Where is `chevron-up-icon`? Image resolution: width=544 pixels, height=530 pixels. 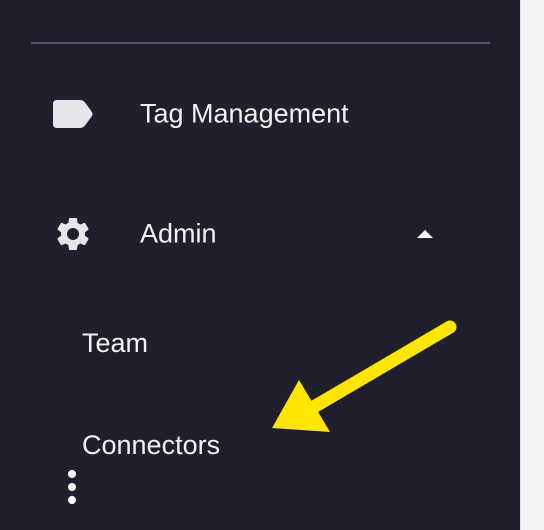
chevron-up-icon is located at coordinates (425, 234).